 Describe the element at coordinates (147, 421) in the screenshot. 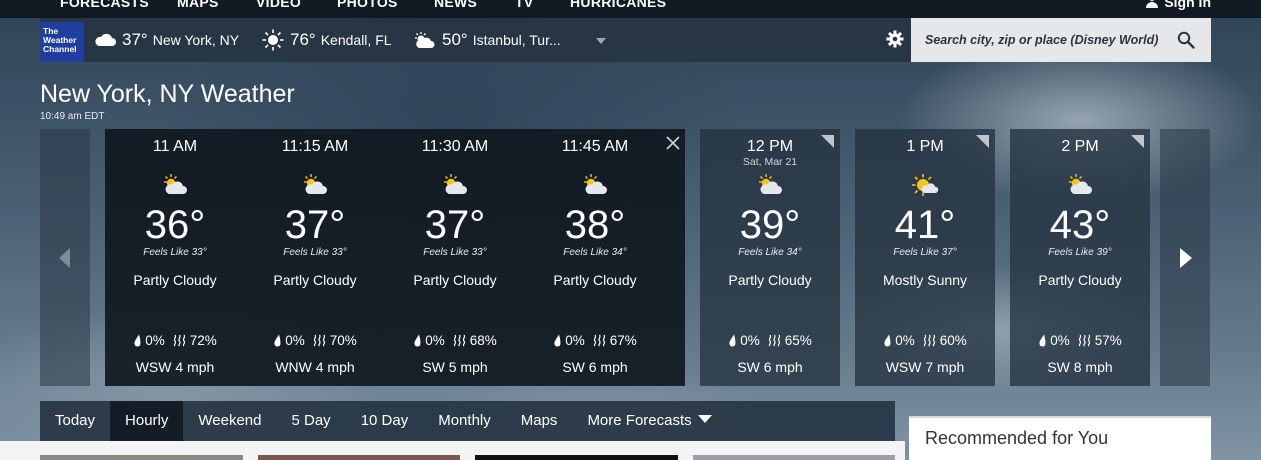

I see `tab-hourly: Hourly` at that location.